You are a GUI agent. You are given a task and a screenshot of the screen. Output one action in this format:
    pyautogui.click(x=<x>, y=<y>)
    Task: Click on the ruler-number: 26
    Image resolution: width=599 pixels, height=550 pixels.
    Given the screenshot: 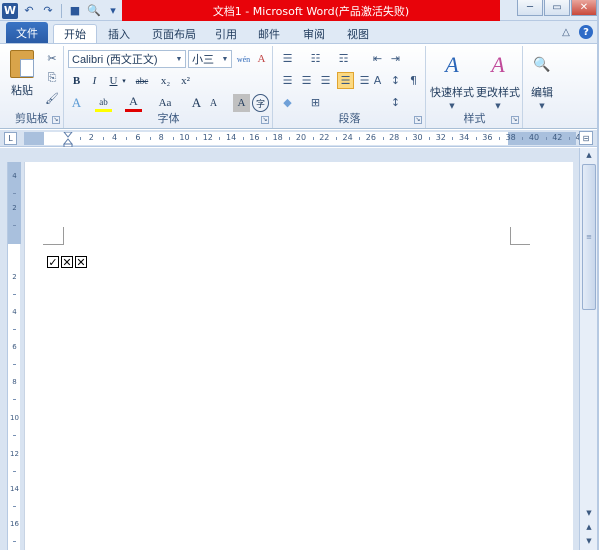 What is the action you would take?
    pyautogui.click(x=370, y=137)
    